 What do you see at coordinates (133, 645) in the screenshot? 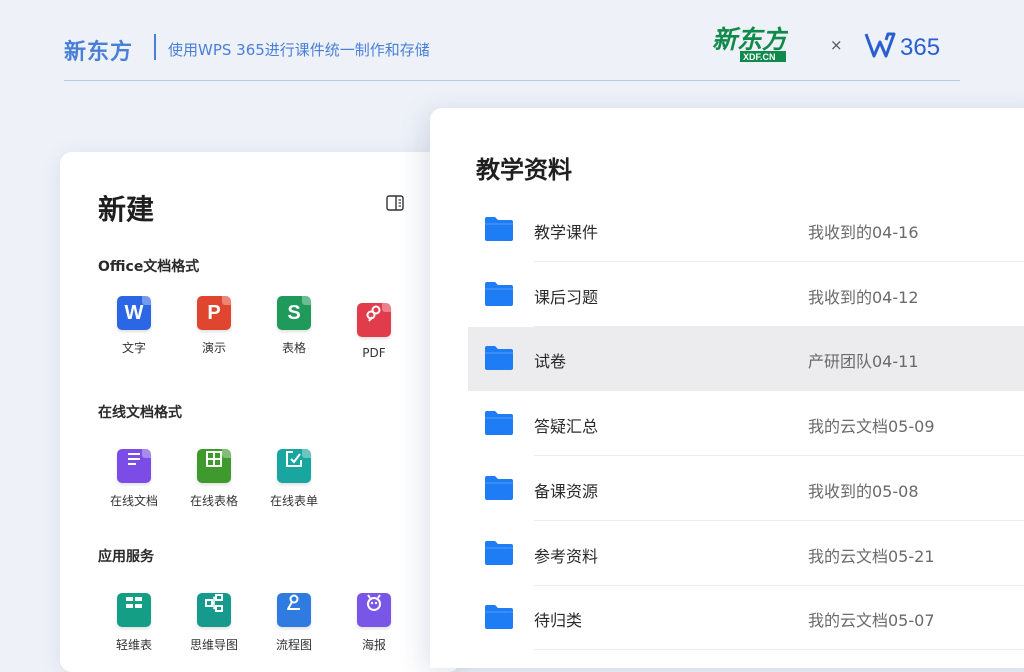
I see `tile-label: 轻维表` at bounding box center [133, 645].